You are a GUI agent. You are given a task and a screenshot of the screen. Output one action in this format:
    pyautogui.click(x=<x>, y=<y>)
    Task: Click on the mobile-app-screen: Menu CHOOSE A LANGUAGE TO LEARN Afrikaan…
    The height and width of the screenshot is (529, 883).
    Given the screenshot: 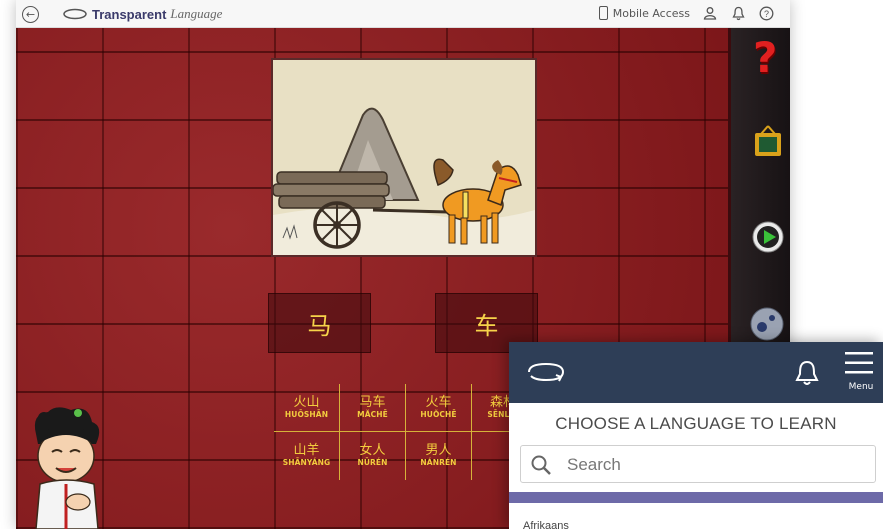 What is the action you would take?
    pyautogui.click(x=696, y=435)
    